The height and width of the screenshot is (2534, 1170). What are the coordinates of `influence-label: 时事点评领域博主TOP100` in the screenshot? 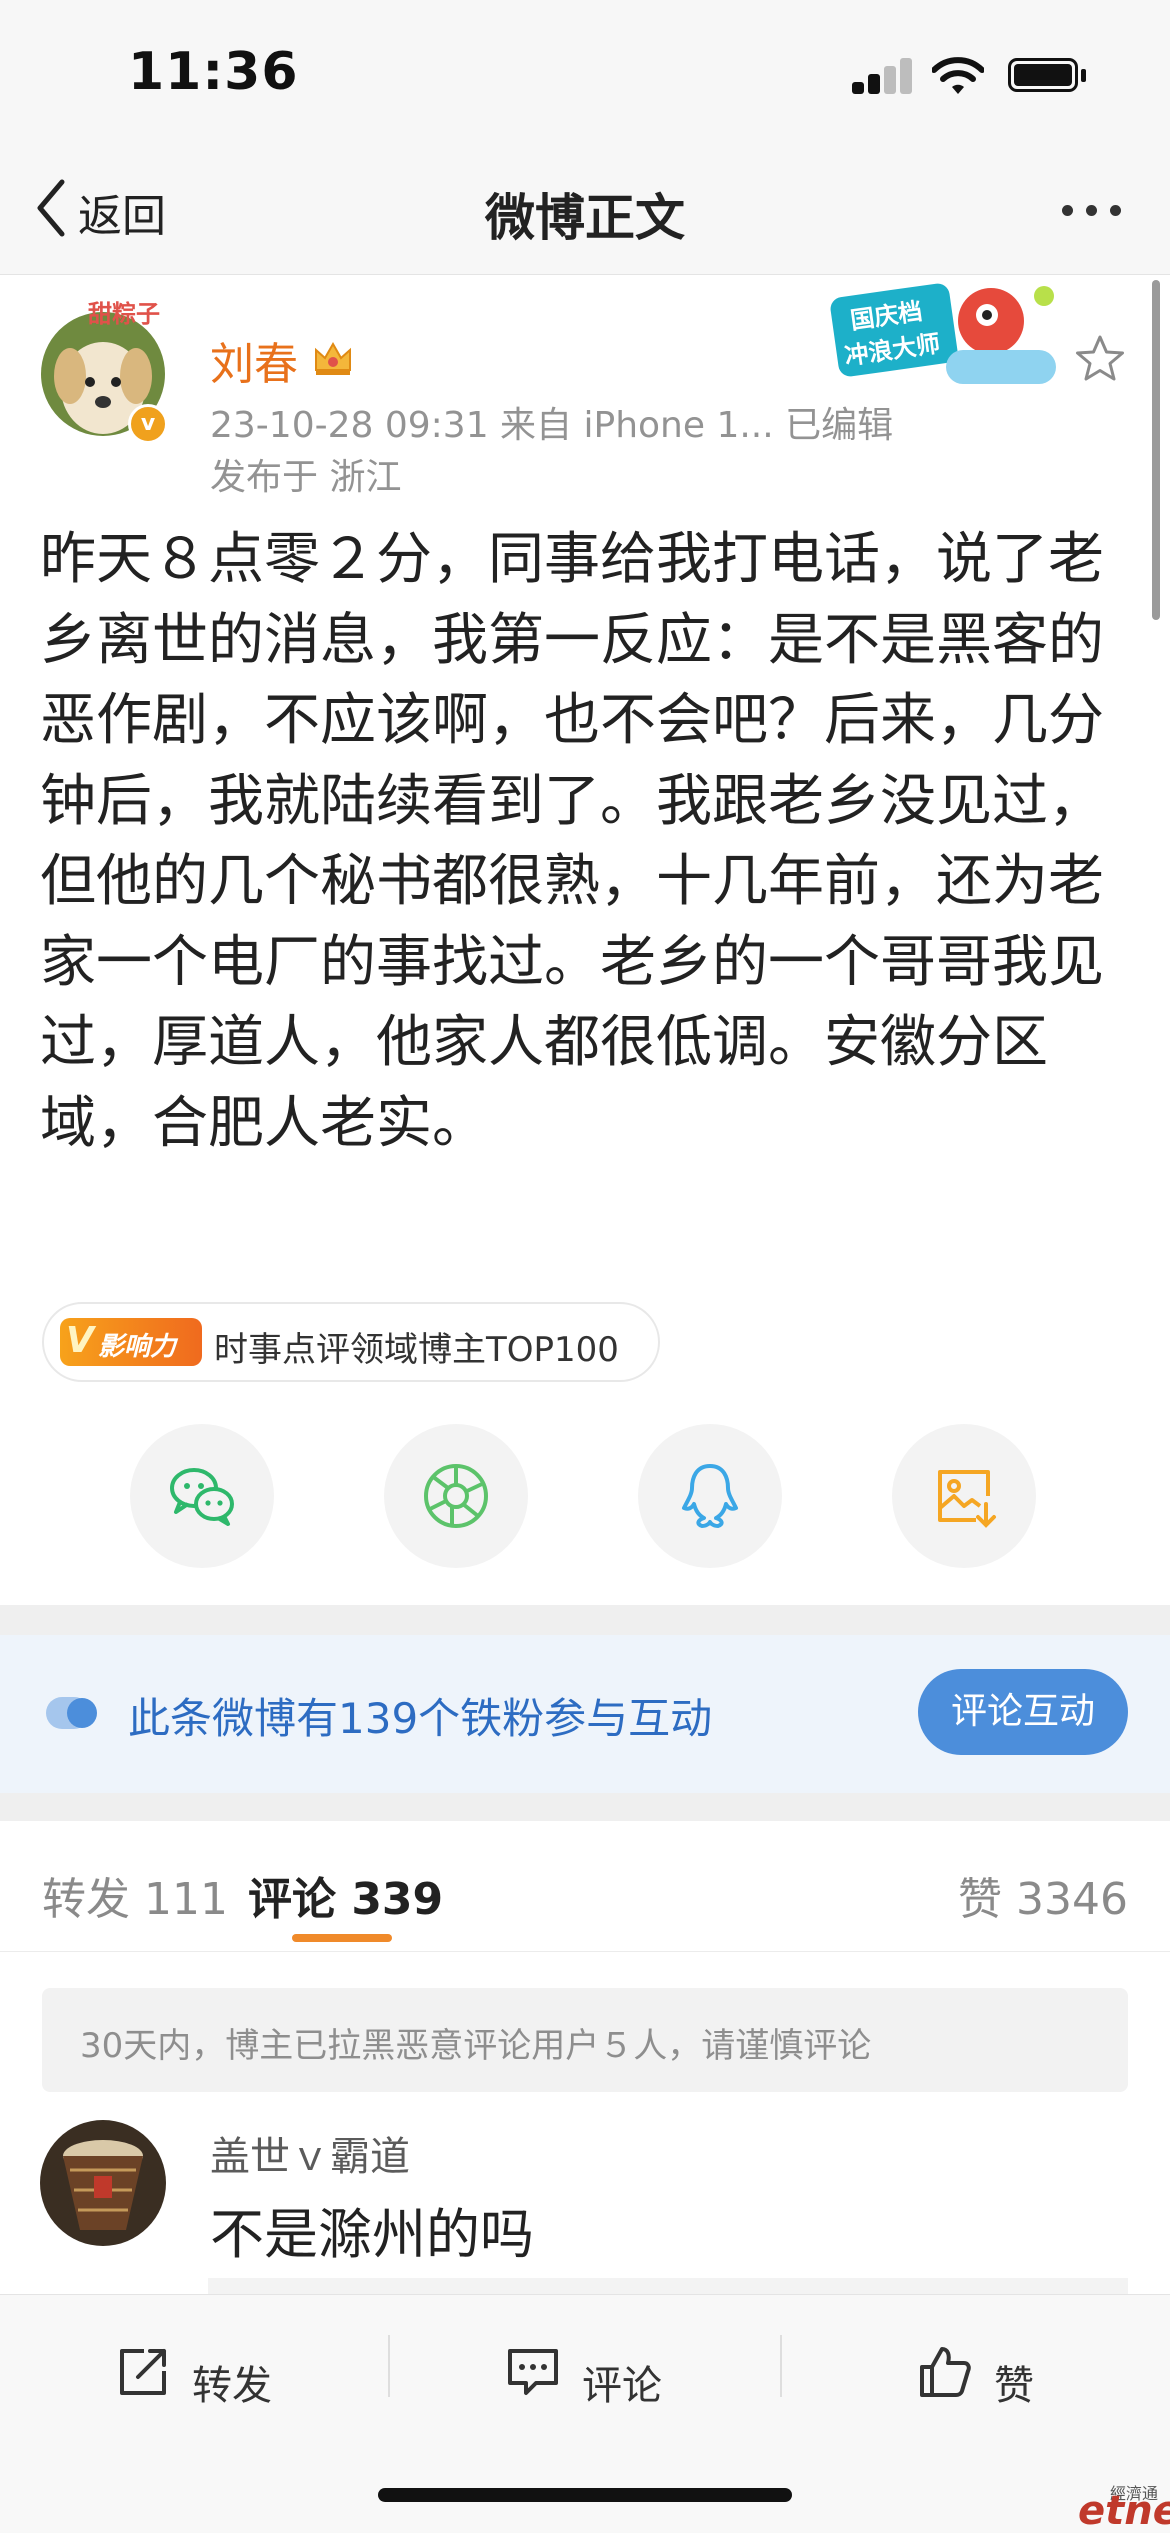 It's located at (416, 1350).